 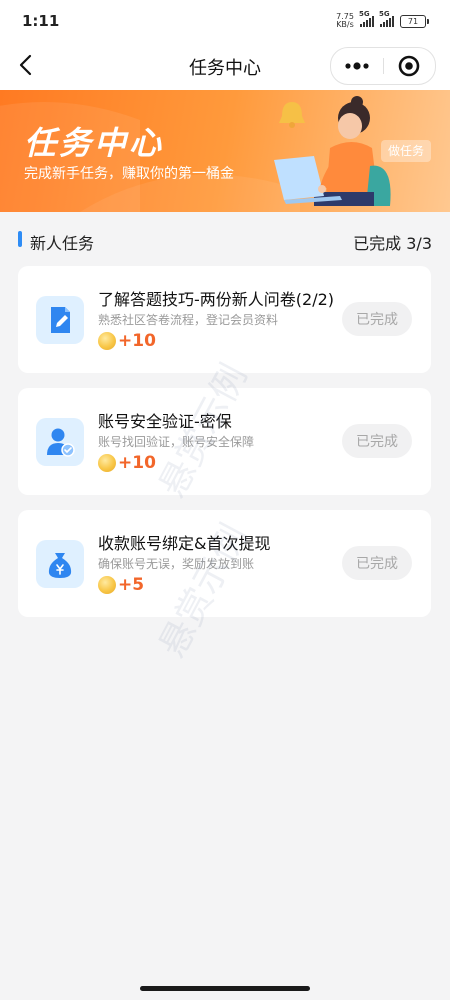 What do you see at coordinates (384, 14) in the screenshot?
I see `signal-type-label-sim2: 5G` at bounding box center [384, 14].